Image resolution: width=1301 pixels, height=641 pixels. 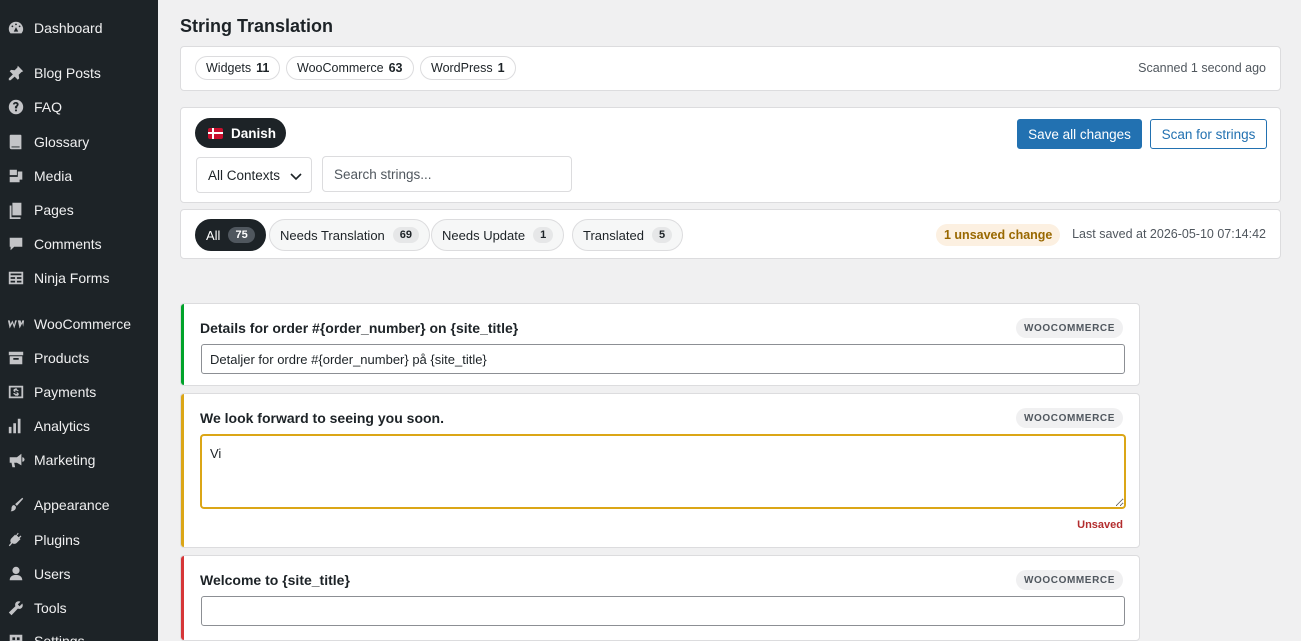 I want to click on help-icon, so click(x=16, y=107).